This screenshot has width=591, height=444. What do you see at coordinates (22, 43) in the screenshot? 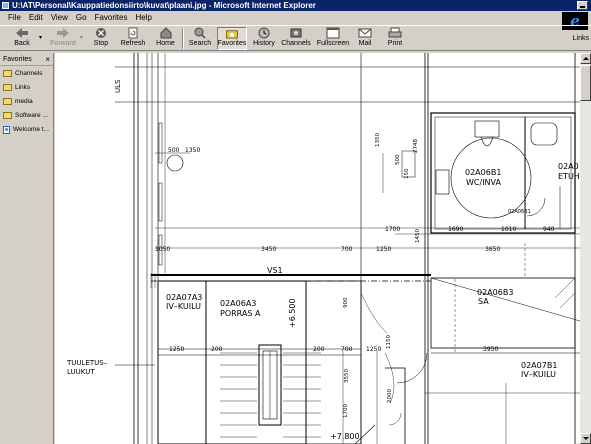
I see `back-label: Back` at bounding box center [22, 43].